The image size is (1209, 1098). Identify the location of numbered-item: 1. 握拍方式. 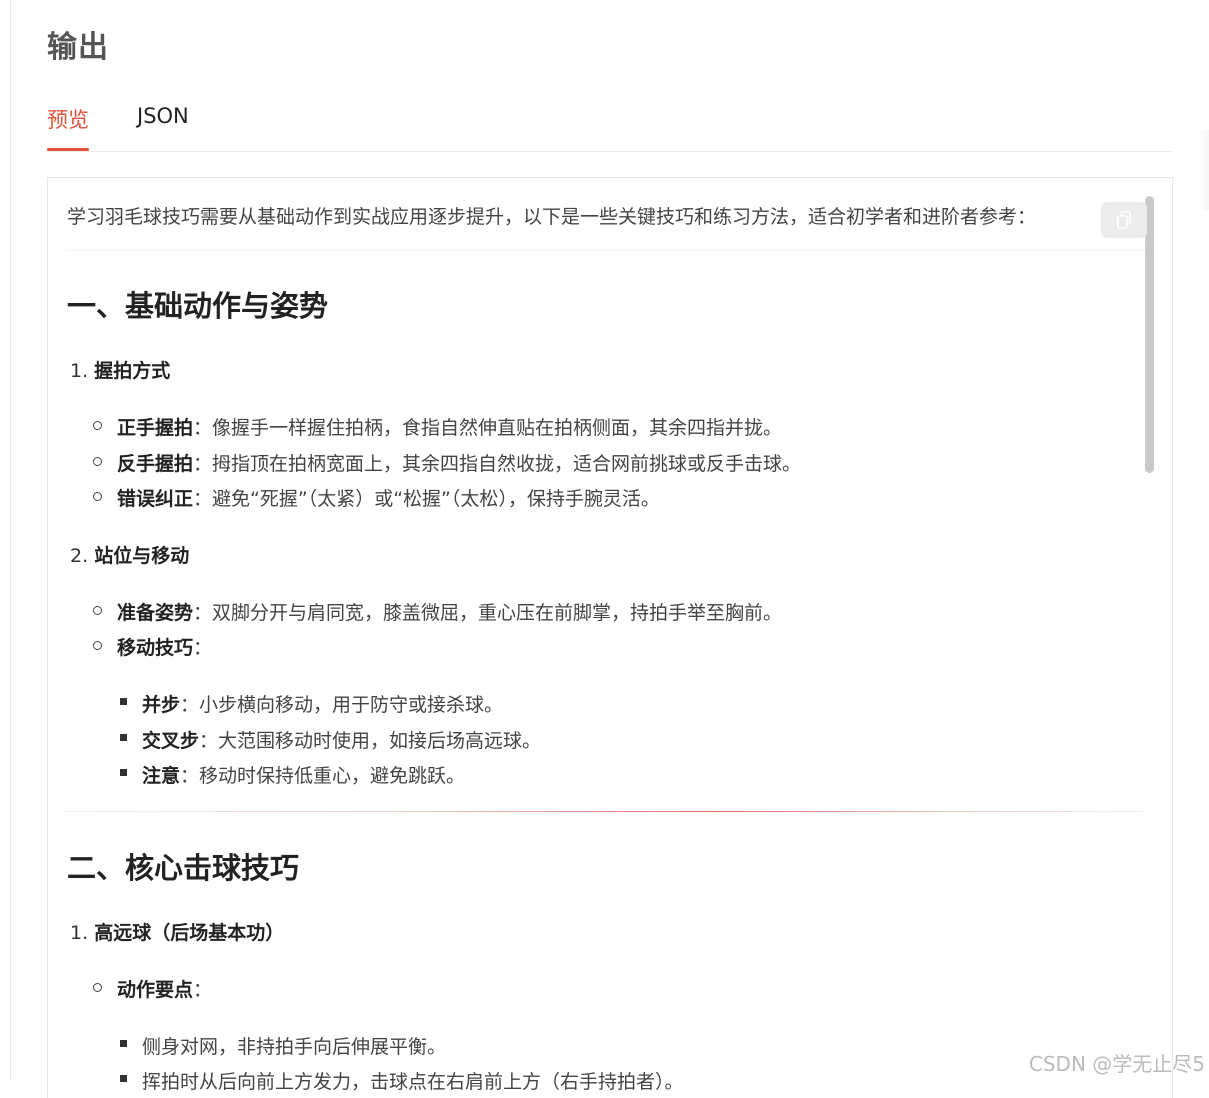
(120, 369).